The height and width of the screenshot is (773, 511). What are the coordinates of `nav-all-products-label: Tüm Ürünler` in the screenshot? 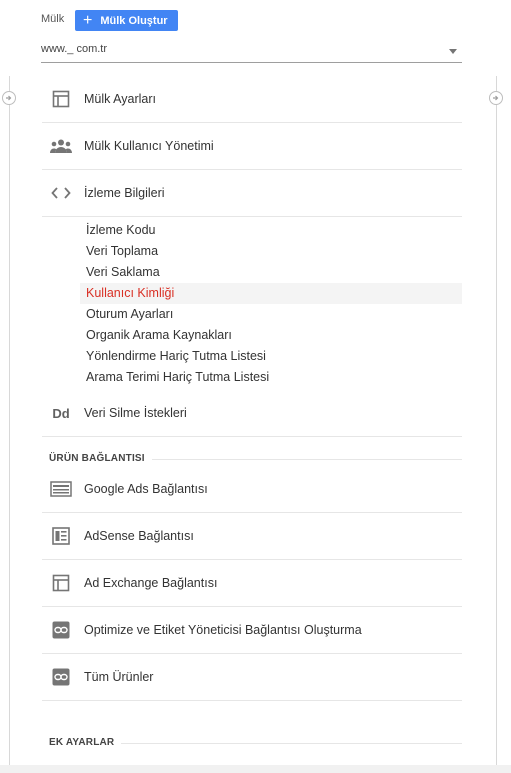 It's located at (119, 677).